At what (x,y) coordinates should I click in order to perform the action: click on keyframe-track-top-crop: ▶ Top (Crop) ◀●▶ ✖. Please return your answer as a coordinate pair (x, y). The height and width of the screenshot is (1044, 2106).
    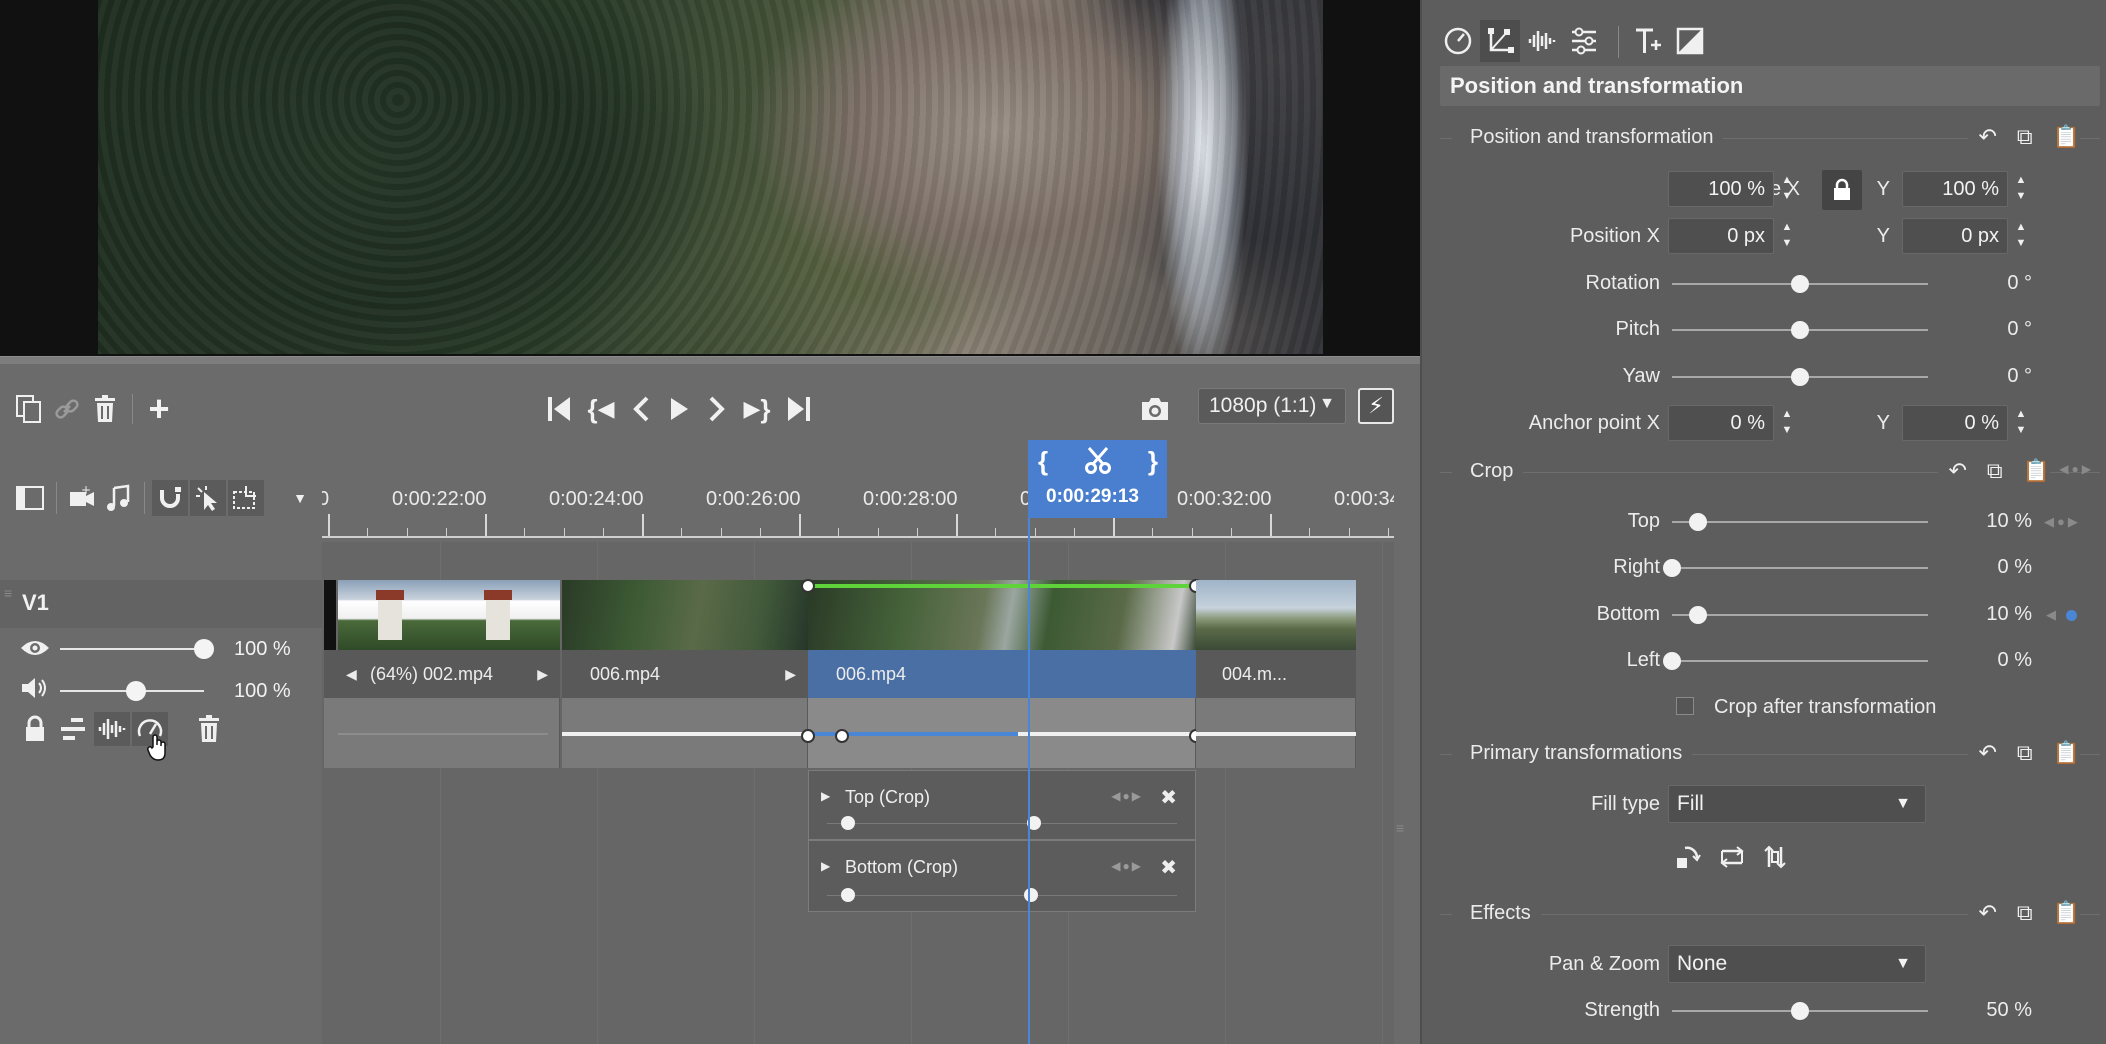
    Looking at the image, I should click on (1002, 805).